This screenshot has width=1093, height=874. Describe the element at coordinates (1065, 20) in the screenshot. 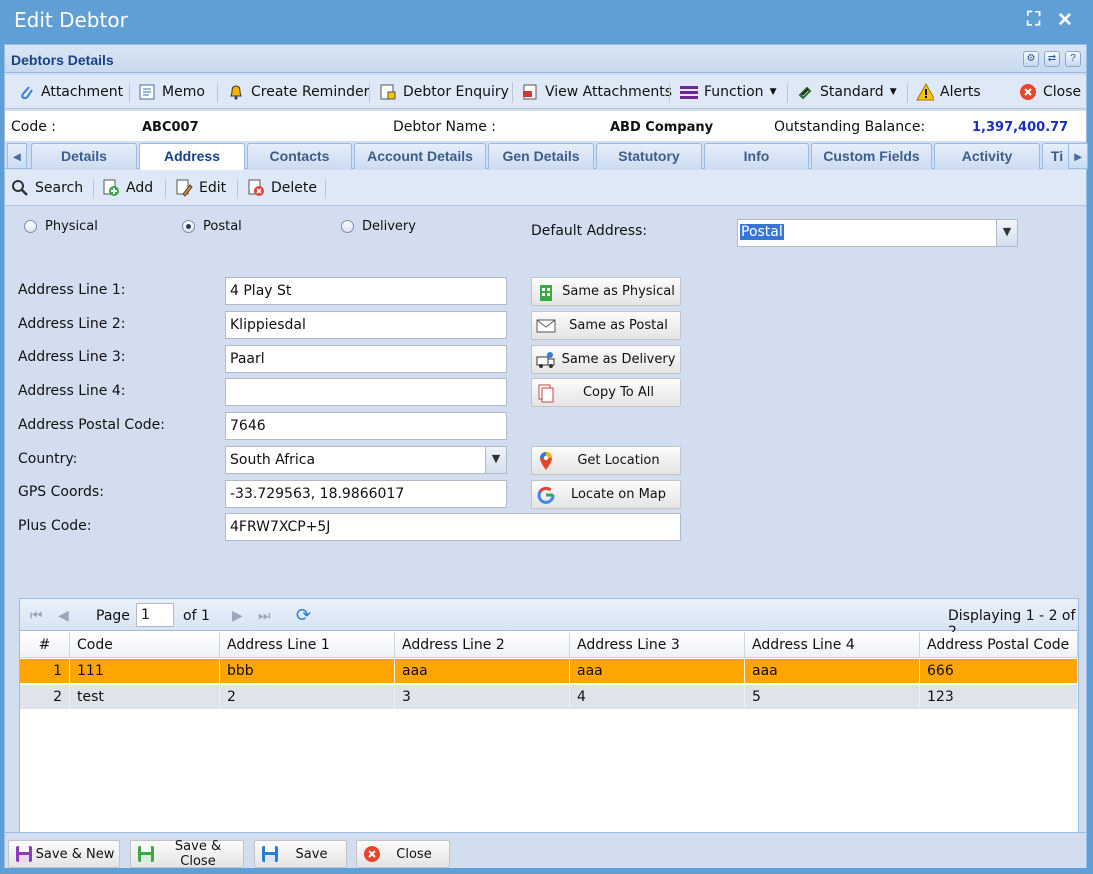

I see `close-window-icon: ✕` at that location.